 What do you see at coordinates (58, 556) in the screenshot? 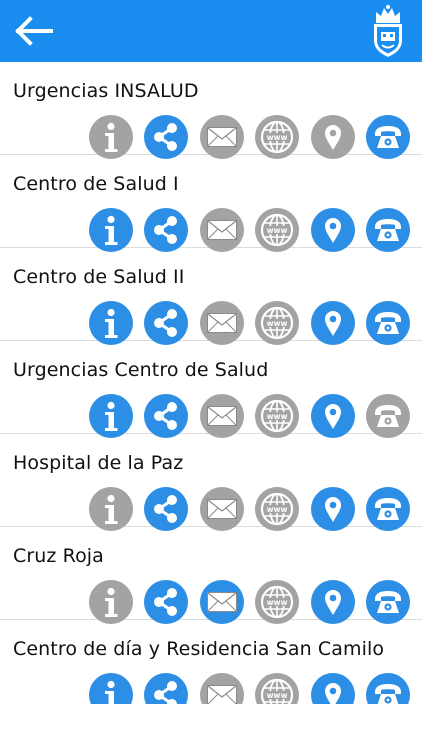
I see `list-item-title: Cruz Roja` at bounding box center [58, 556].